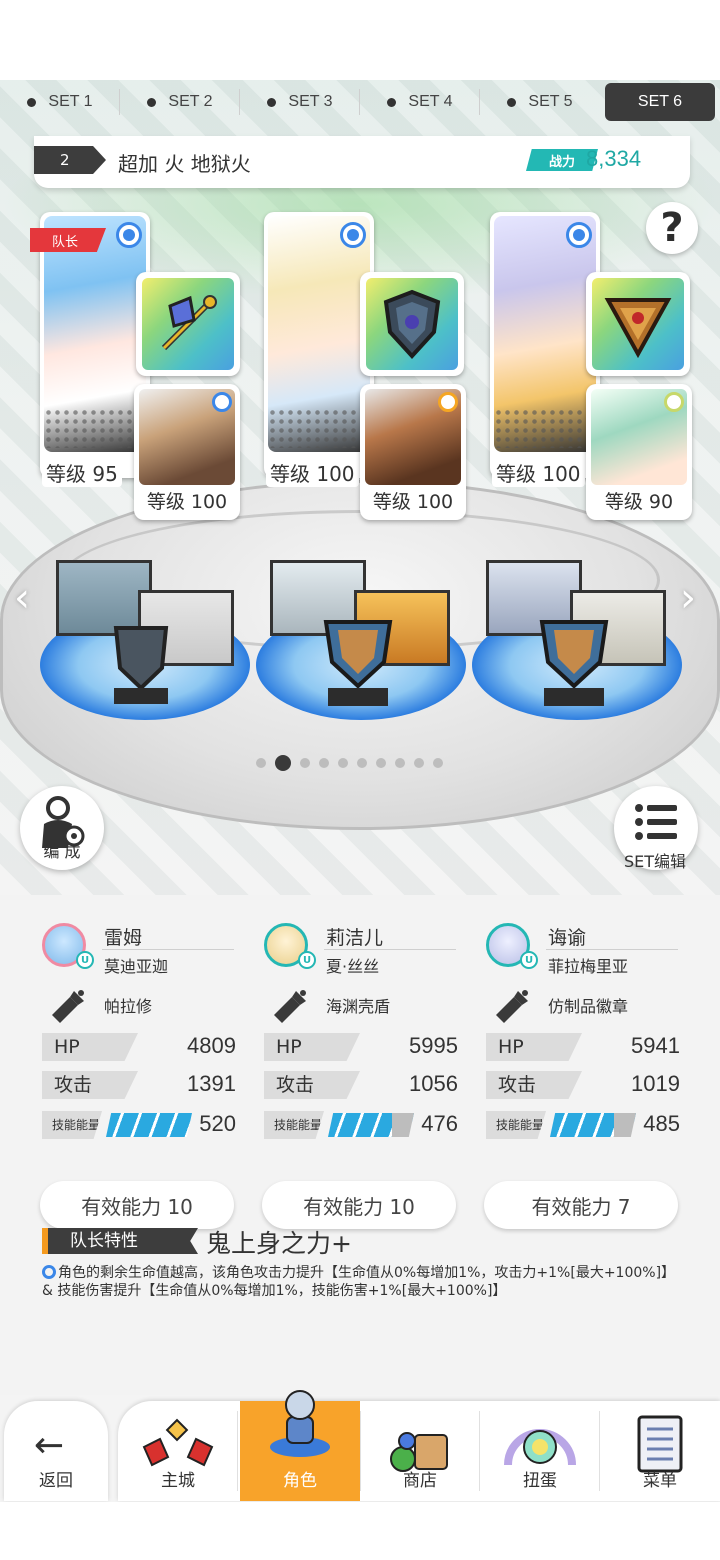 The width and height of the screenshot is (720, 1560). Describe the element at coordinates (62, 828) in the screenshot. I see `formation-button: 编 成` at that location.